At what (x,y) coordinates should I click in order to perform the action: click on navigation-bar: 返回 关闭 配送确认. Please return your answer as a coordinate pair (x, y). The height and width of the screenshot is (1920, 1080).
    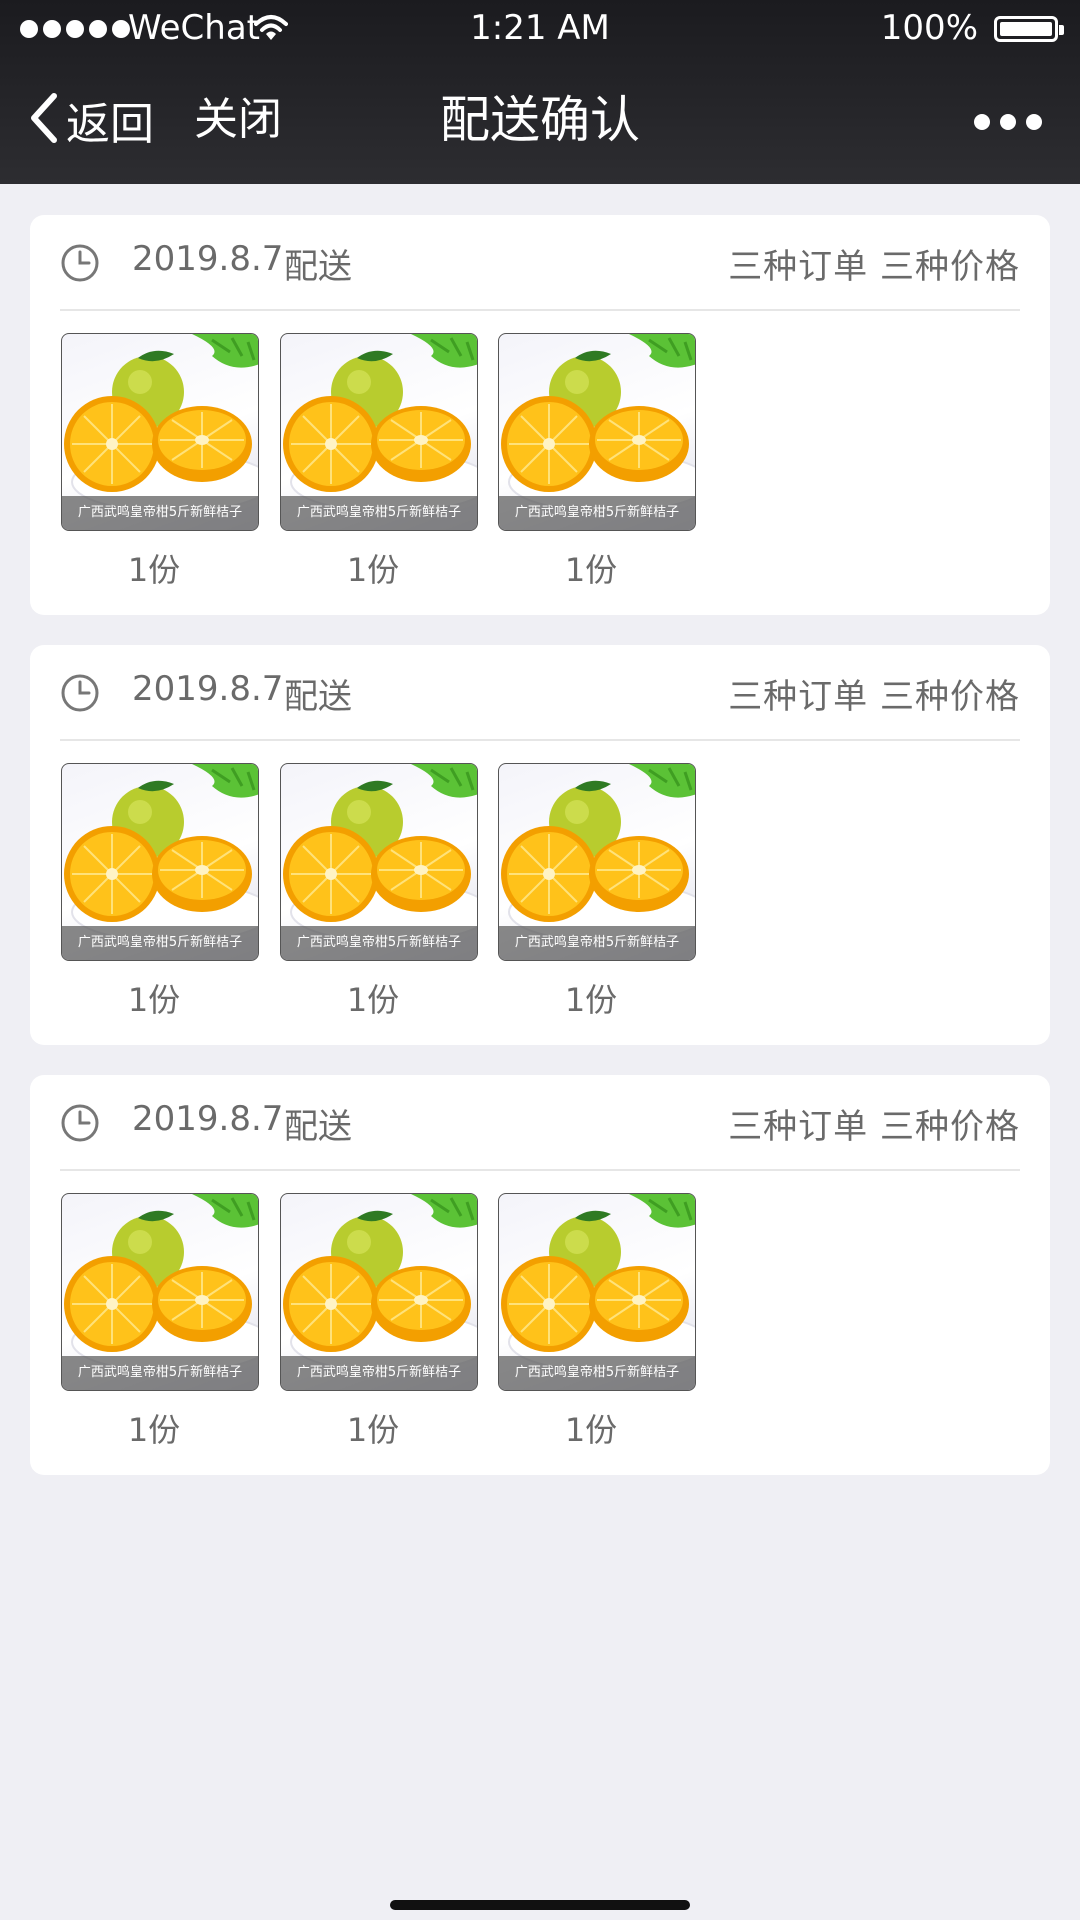
    Looking at the image, I should click on (540, 123).